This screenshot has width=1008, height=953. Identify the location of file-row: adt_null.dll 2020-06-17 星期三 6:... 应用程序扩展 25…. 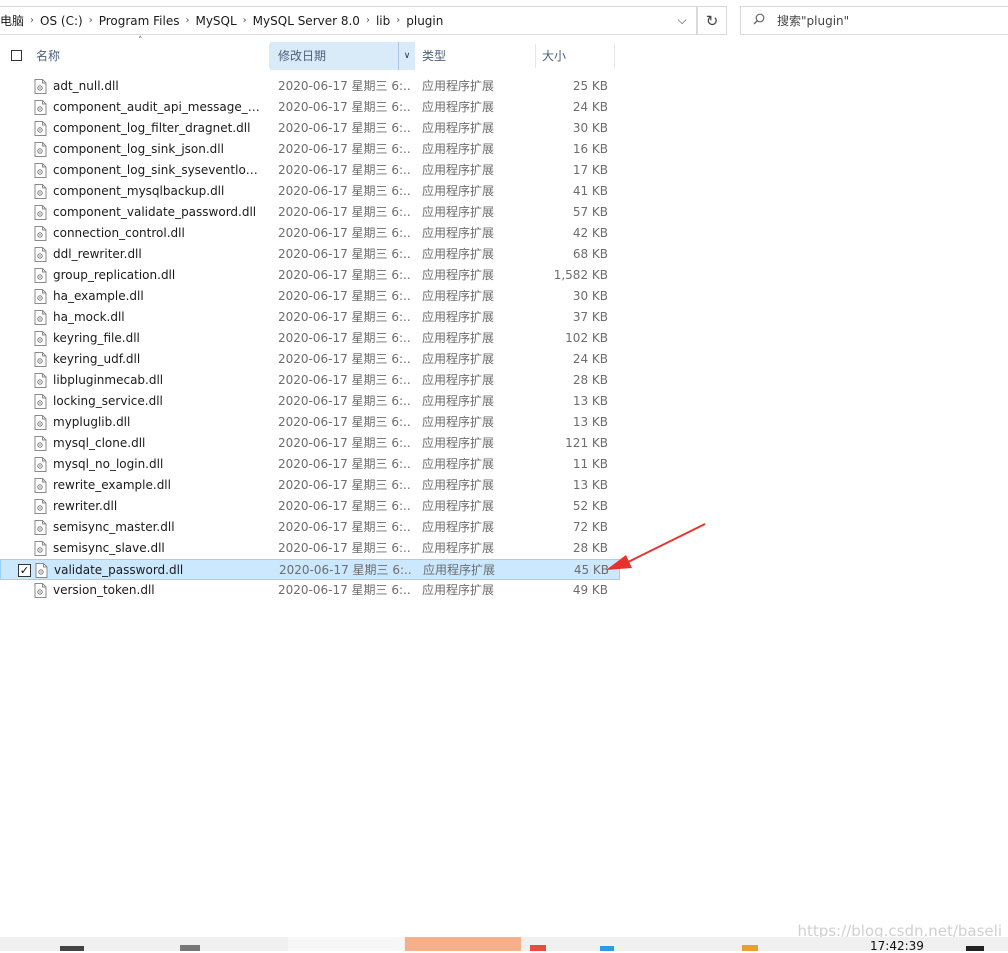
(310, 86).